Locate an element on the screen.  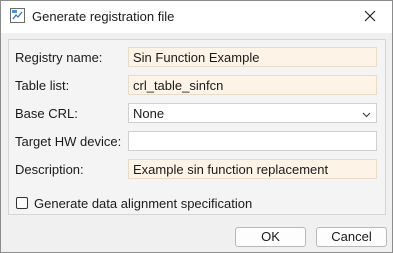
close-icon is located at coordinates (370, 17).